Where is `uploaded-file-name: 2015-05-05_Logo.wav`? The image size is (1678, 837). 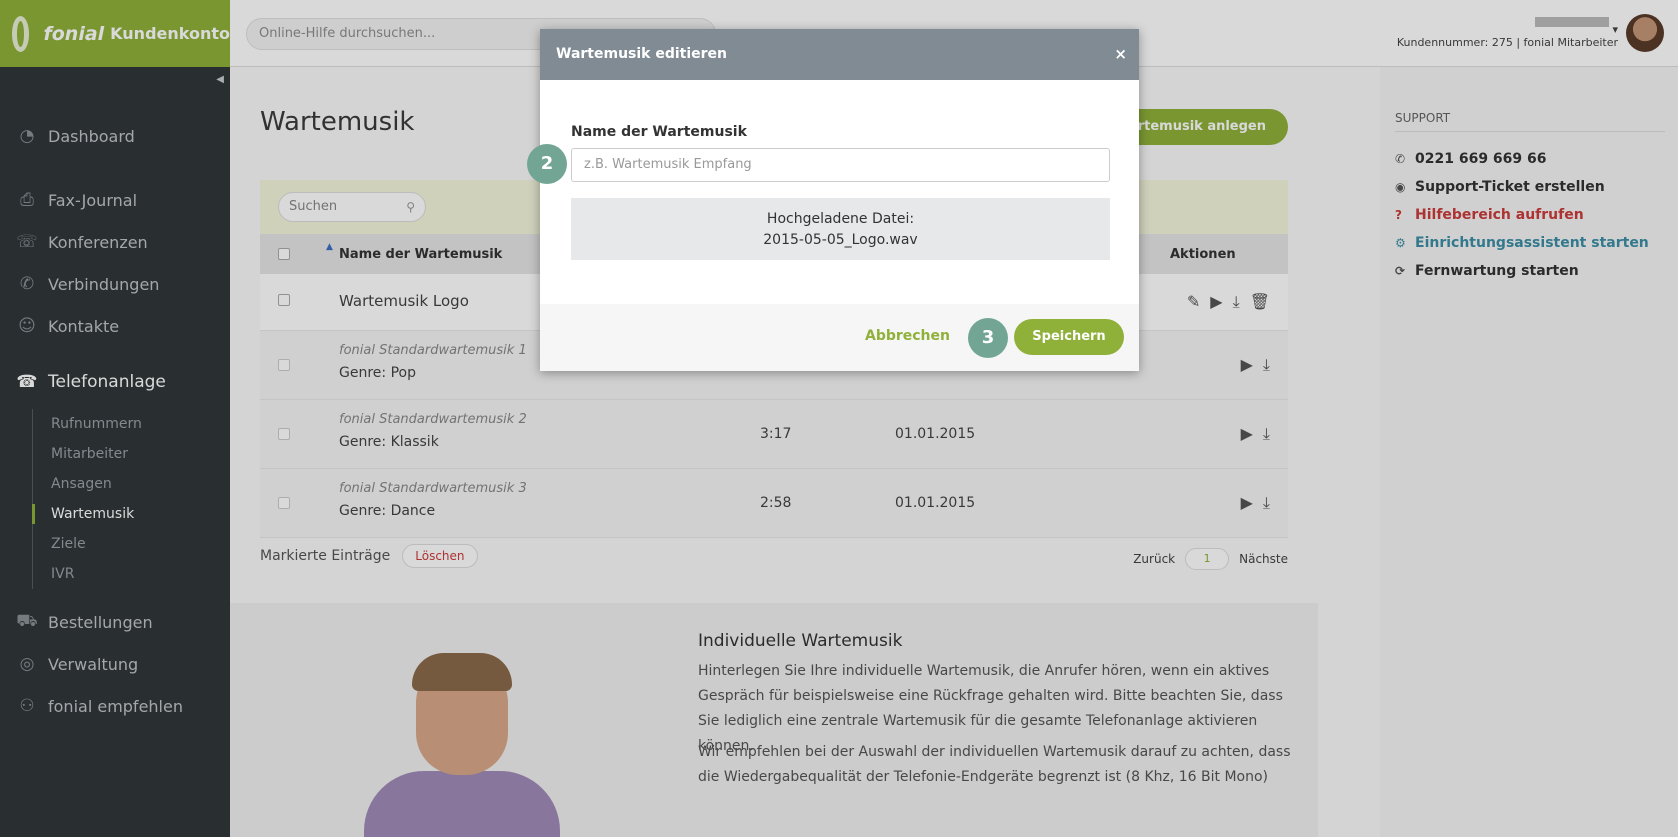
uploaded-file-name: 2015-05-05_Logo.wav is located at coordinates (840, 240).